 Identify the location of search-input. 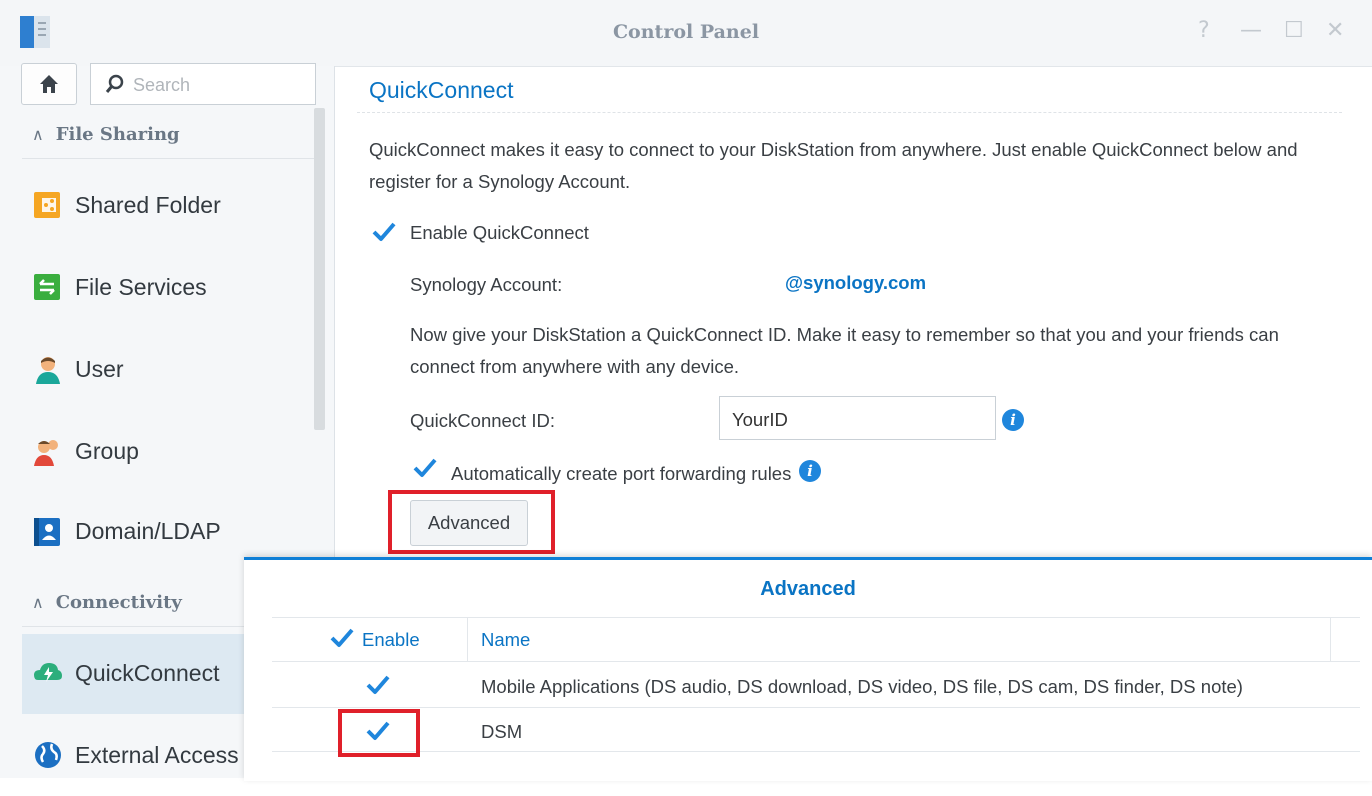
(218, 85).